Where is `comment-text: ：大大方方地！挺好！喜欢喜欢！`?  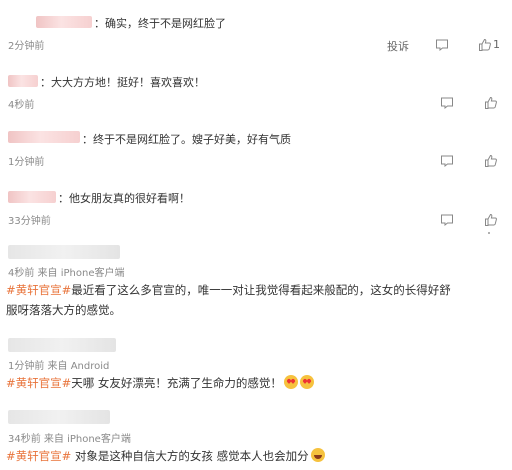 comment-text: ：大大方方地！挺好！喜欢喜欢！ is located at coordinates (122, 82).